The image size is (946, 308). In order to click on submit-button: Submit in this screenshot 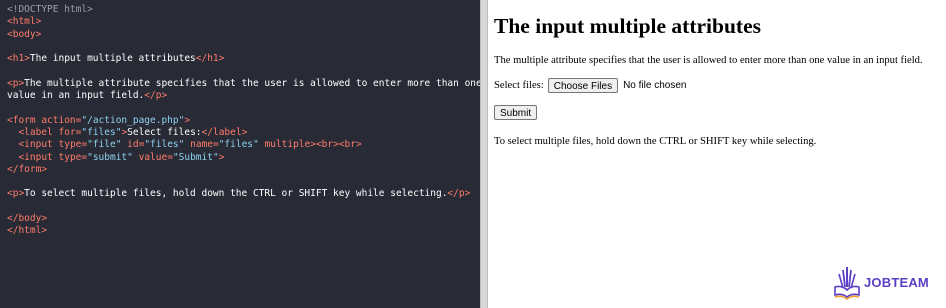, I will do `click(516, 112)`.